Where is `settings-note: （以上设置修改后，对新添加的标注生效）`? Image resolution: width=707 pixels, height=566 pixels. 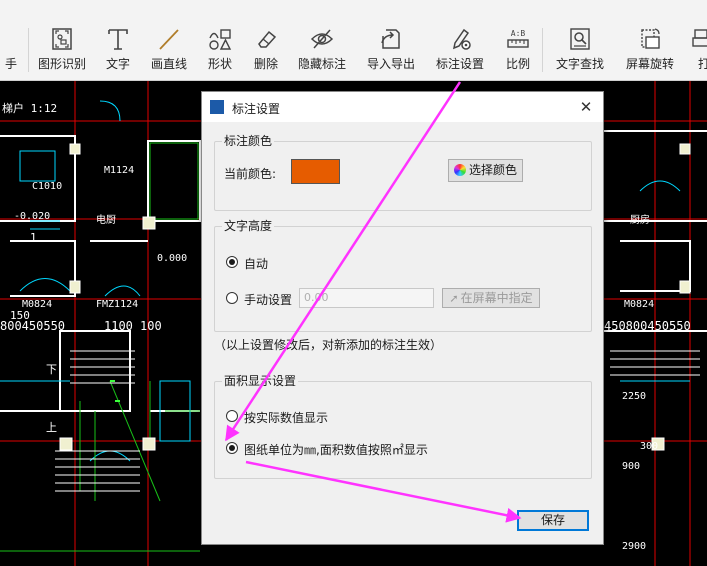 settings-note: （以上设置修改后，对新添加的标注生效） is located at coordinates (328, 345).